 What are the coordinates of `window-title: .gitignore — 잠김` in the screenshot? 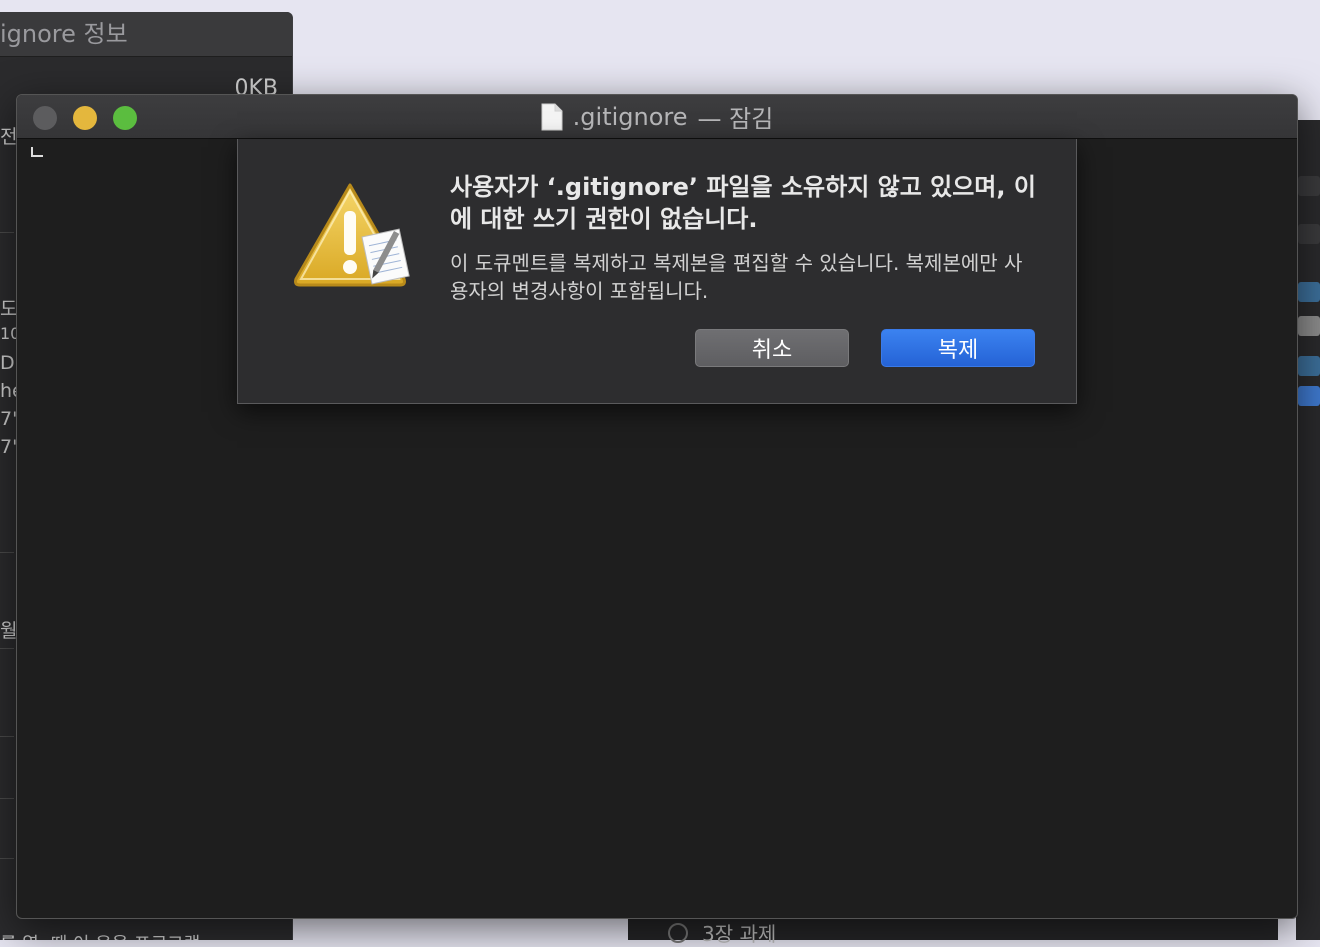 It's located at (657, 116).